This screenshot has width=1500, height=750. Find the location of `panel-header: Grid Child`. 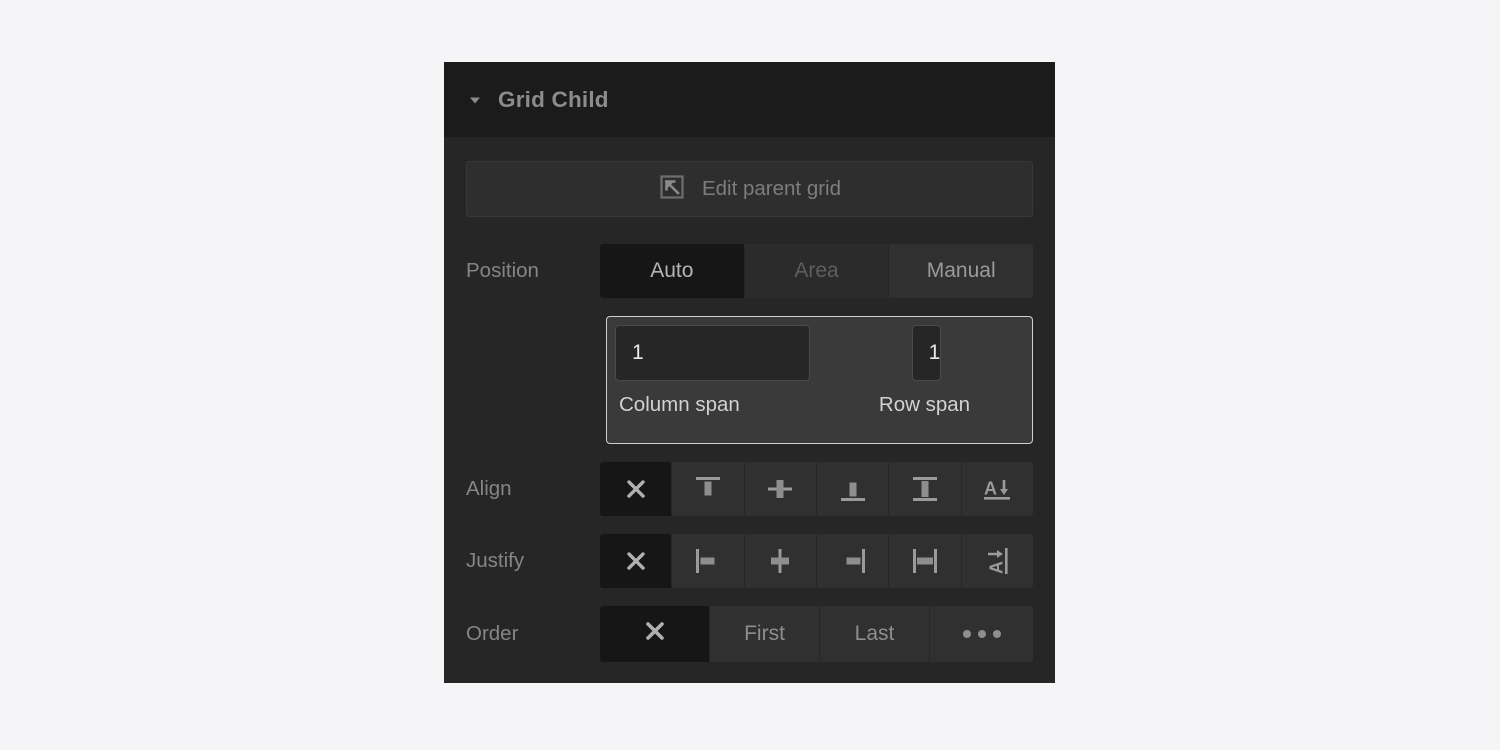

panel-header: Grid Child is located at coordinates (749, 99).